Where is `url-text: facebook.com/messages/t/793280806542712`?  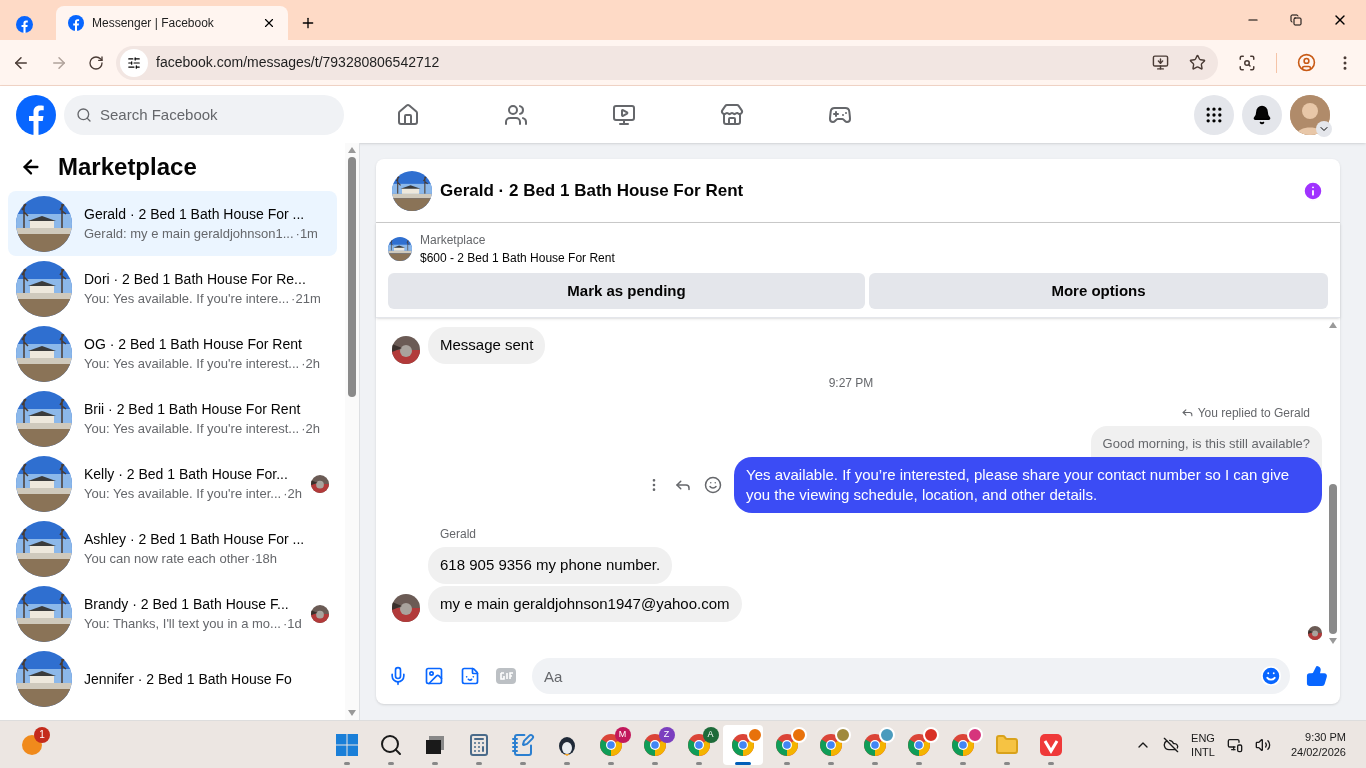 url-text: facebook.com/messages/t/793280806542712 is located at coordinates (298, 62).